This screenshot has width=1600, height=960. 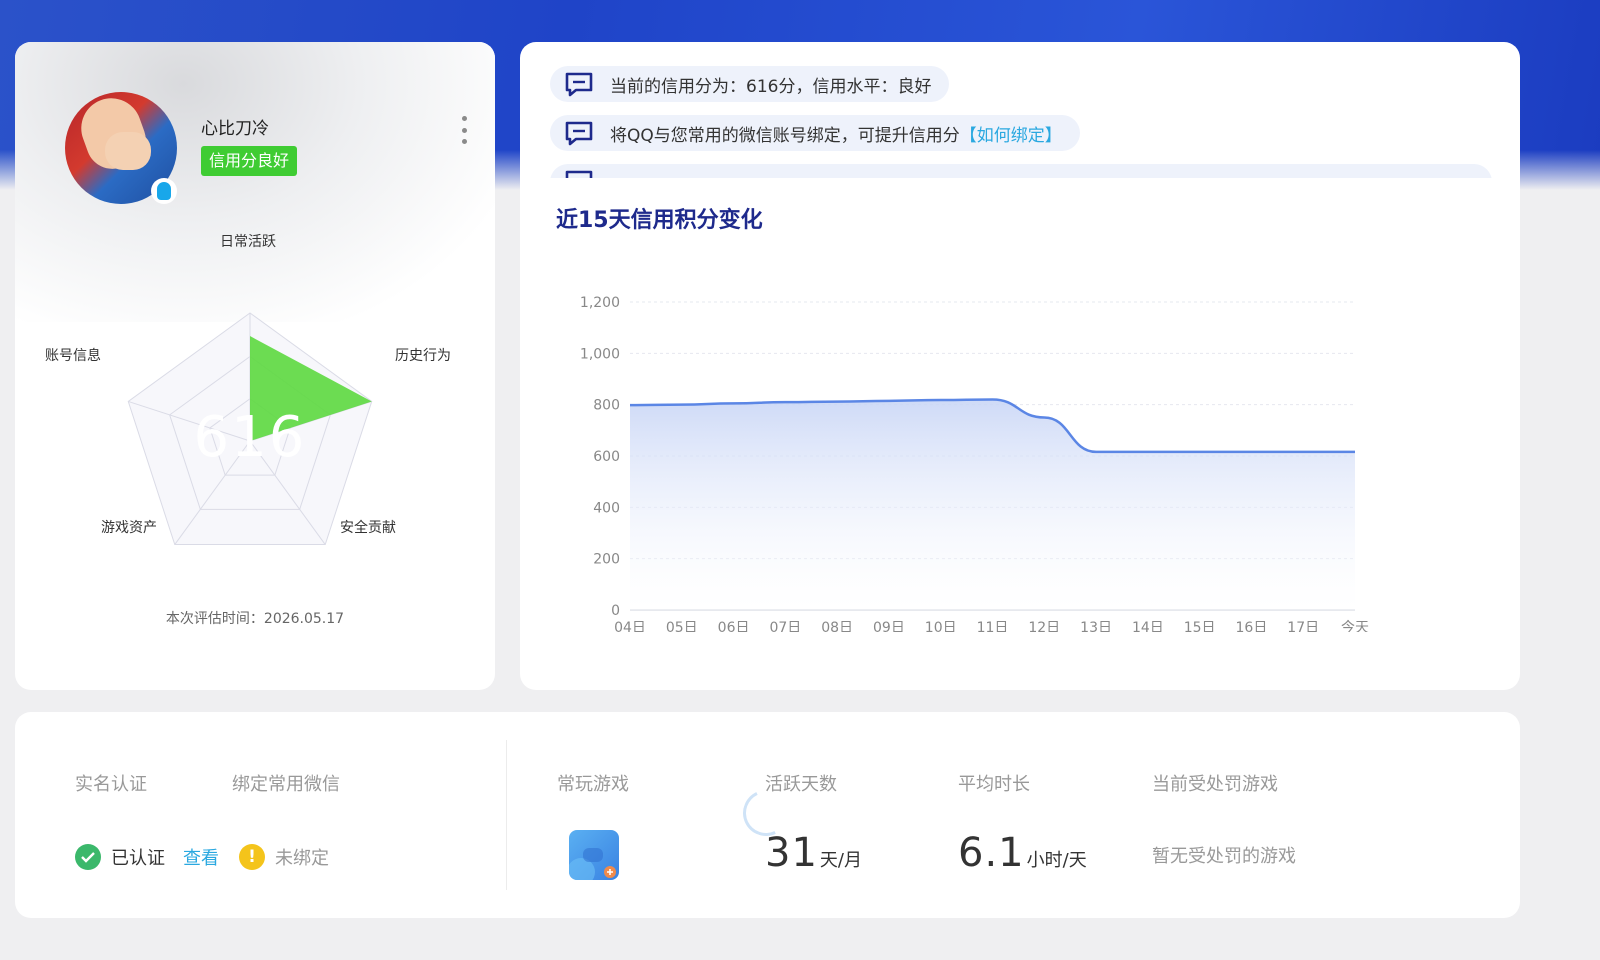 What do you see at coordinates (1148, 626) in the screenshot?
I see `x-tick-label: 14日` at bounding box center [1148, 626].